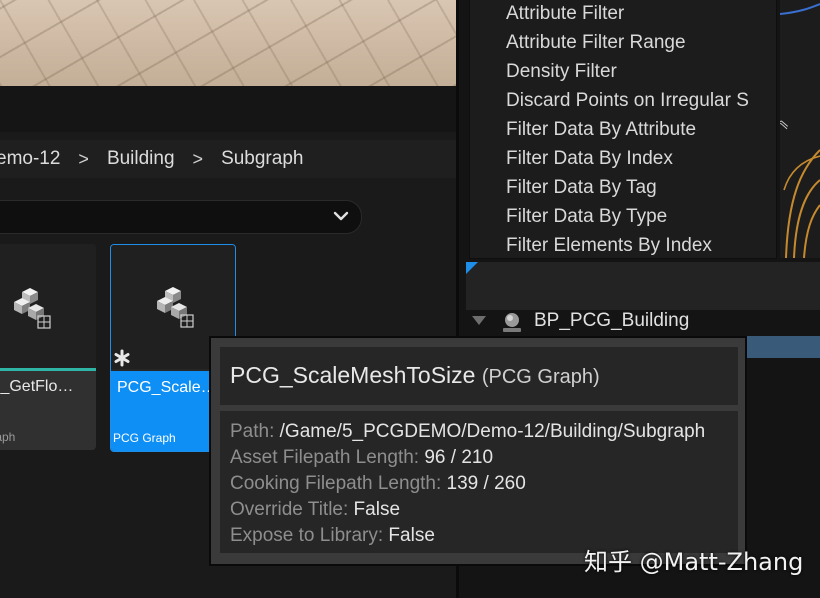 Image resolution: width=820 pixels, height=598 pixels. I want to click on modified-asterisk-icon, so click(122, 358).